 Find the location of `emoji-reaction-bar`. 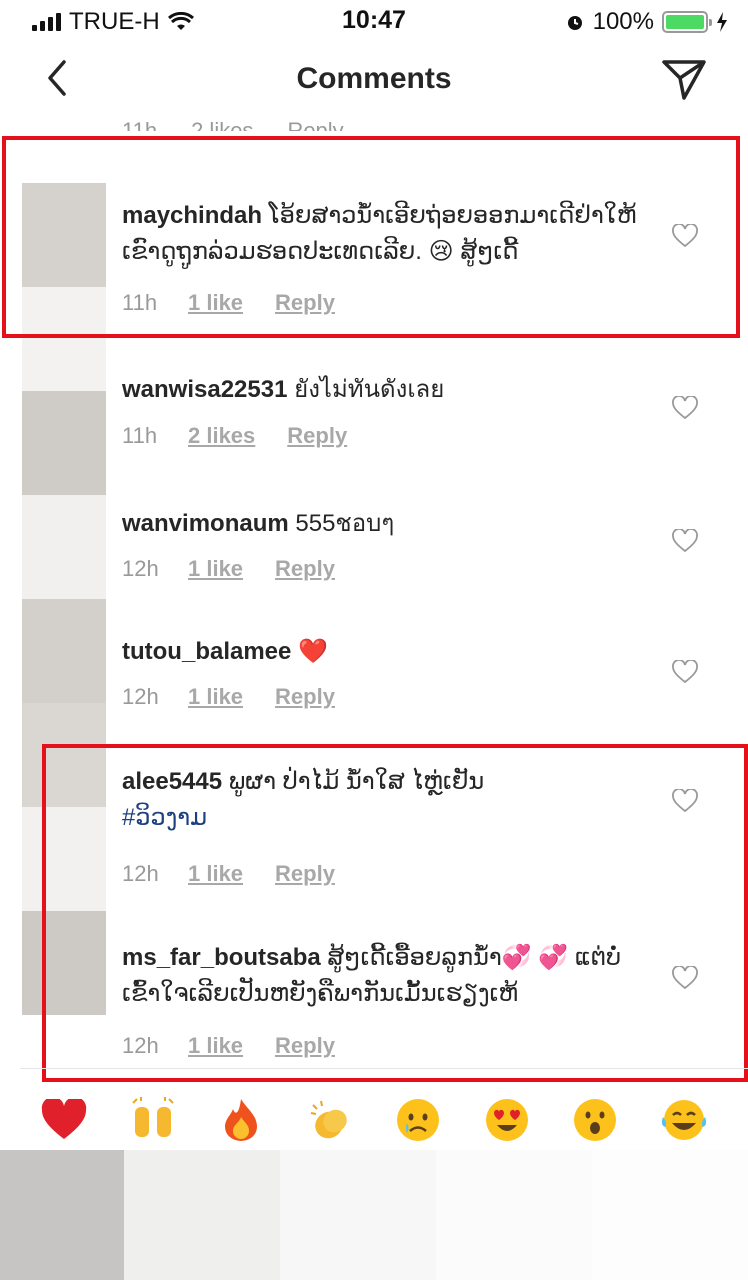

emoji-reaction-bar is located at coordinates (374, 1120).